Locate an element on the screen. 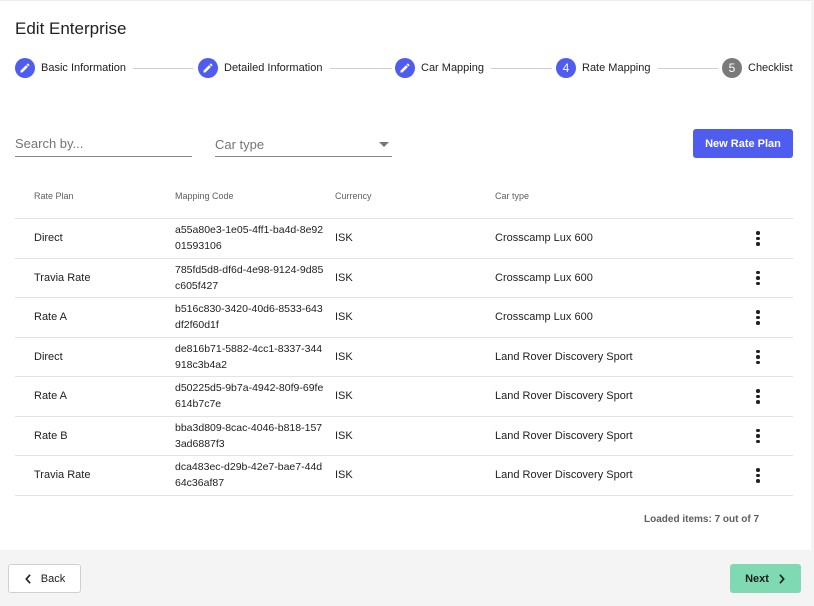 The image size is (814, 606). new-rate-plan-button: New Rate Plan is located at coordinates (743, 143).